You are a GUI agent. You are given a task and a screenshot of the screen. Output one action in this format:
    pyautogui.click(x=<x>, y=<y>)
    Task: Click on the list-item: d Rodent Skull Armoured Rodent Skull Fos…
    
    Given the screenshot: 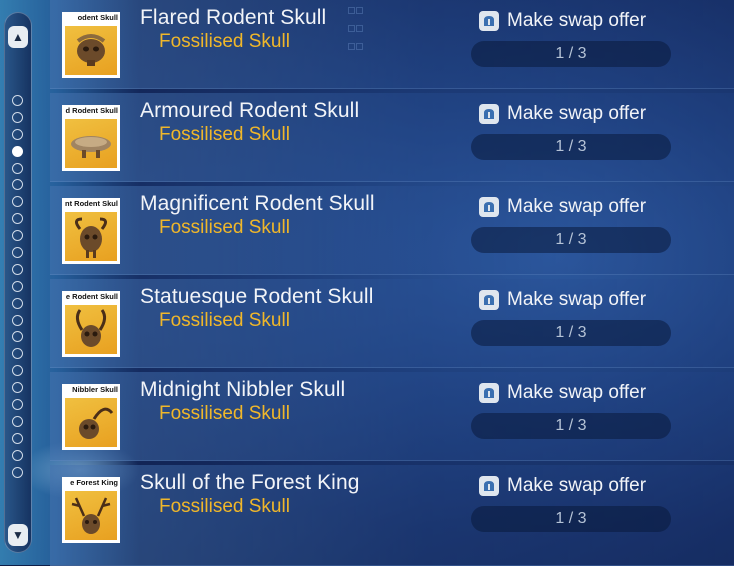 What is the action you would take?
    pyautogui.click(x=392, y=137)
    